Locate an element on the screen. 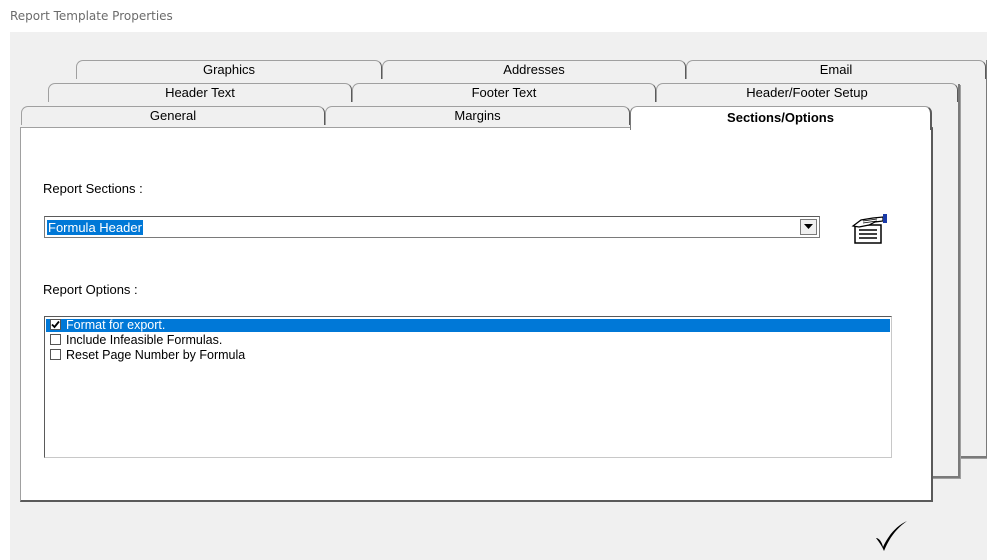 The image size is (987, 560). checkbox-checked-icon is located at coordinates (55, 324).